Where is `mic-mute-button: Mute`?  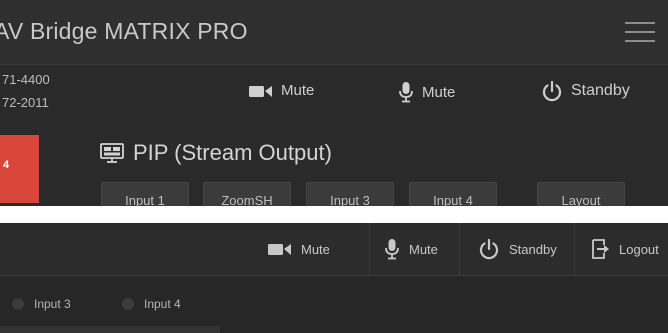
mic-mute-button: Mute is located at coordinates (426, 92).